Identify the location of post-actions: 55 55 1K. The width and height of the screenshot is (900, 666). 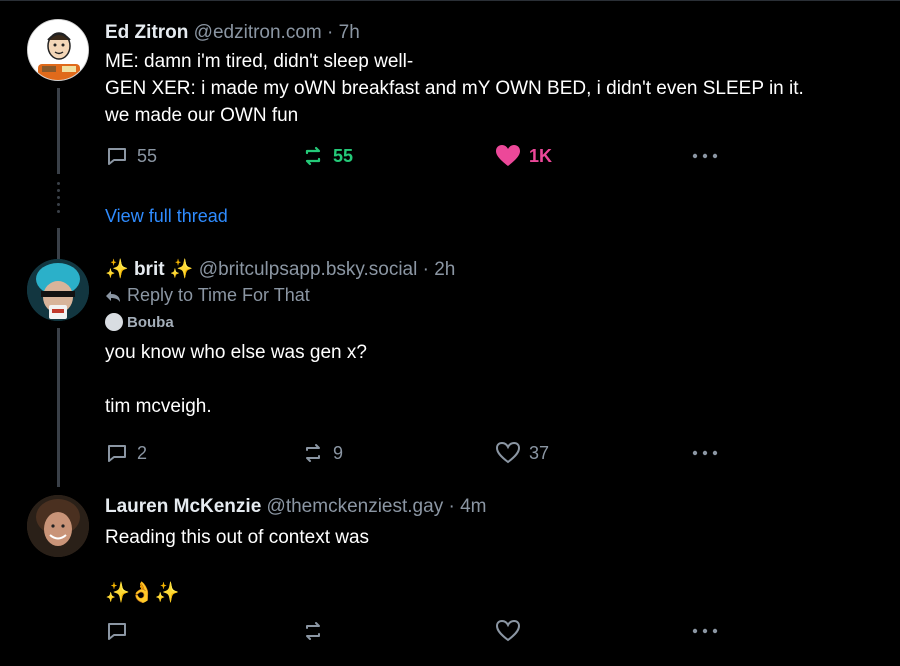
(415, 156).